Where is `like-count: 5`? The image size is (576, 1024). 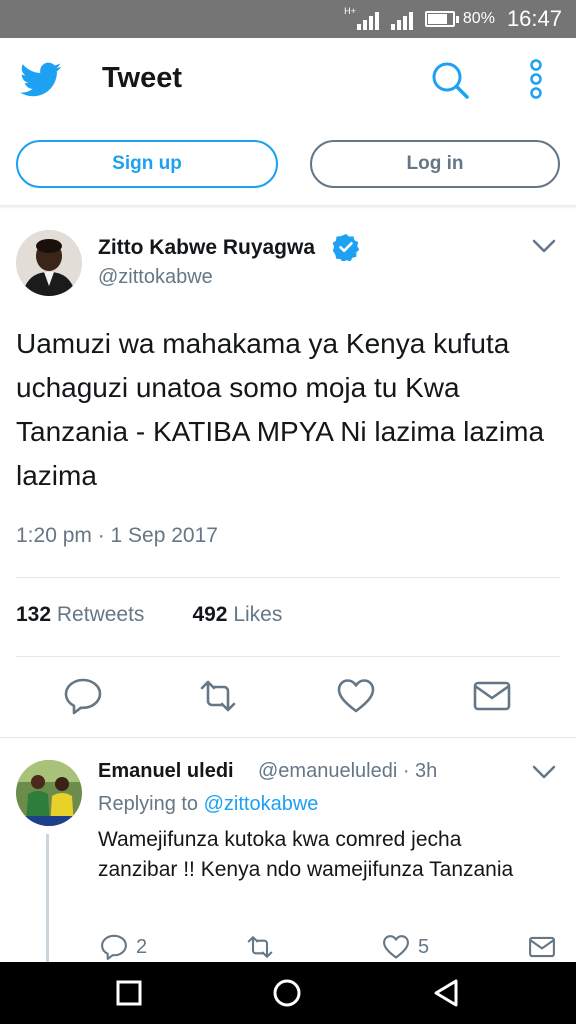
like-count: 5 is located at coordinates (424, 946).